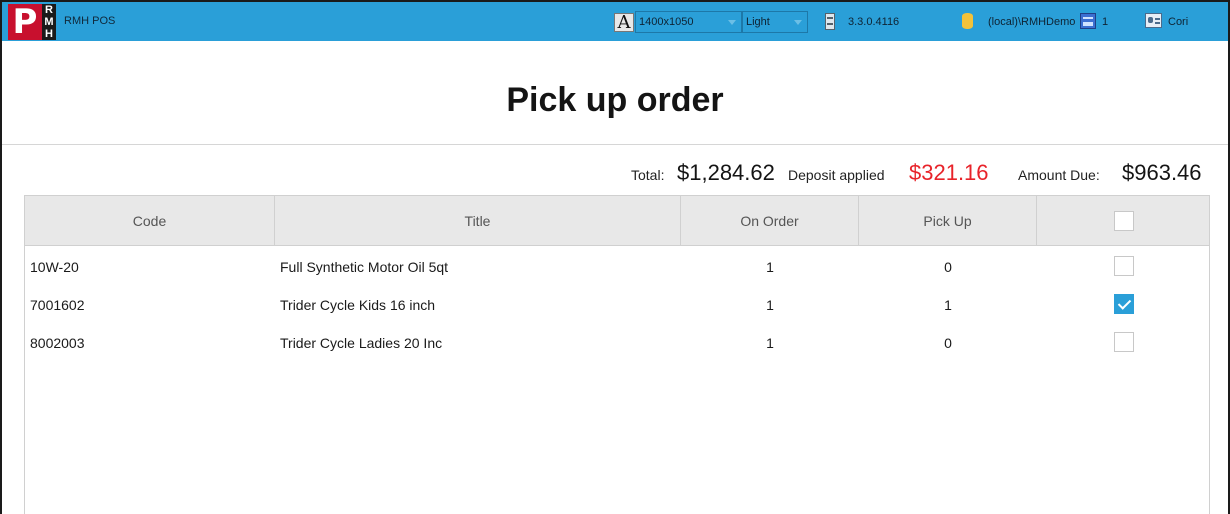 The width and height of the screenshot is (1230, 514). I want to click on table-row: 8002003 Trider Cycle Ladies 20 Inc 1 0, so click(617, 343).